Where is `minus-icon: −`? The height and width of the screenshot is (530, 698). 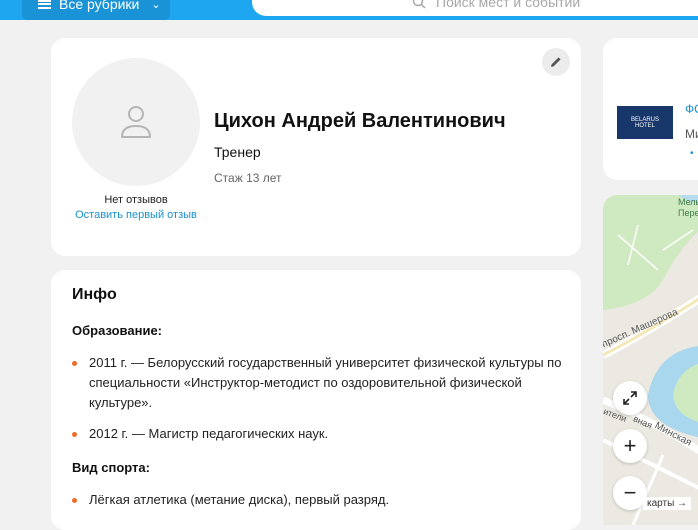
minus-icon: − is located at coordinates (630, 492).